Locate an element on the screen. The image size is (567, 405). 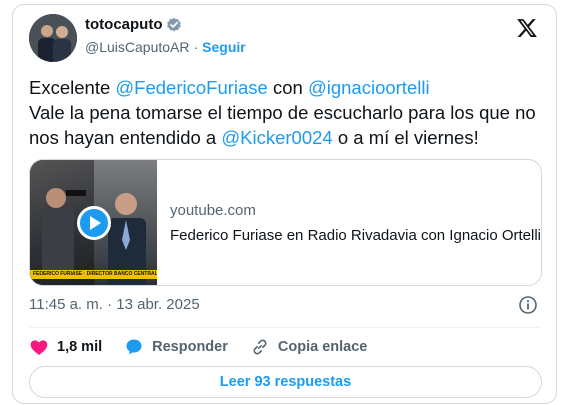
mention-link: @ignacioortelli is located at coordinates (369, 87).